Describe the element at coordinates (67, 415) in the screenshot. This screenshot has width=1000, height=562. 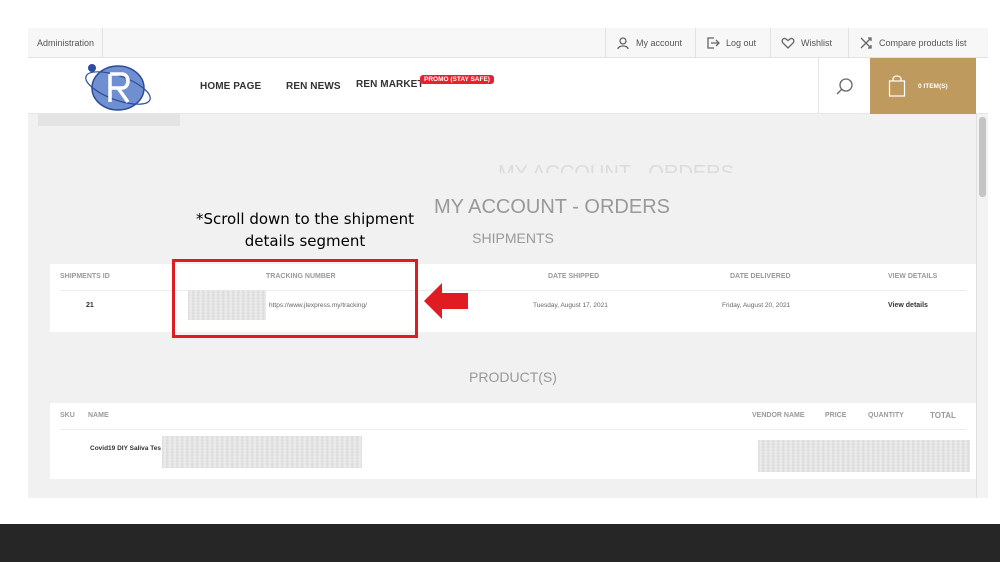
I see `col-sku: SKU` at that location.